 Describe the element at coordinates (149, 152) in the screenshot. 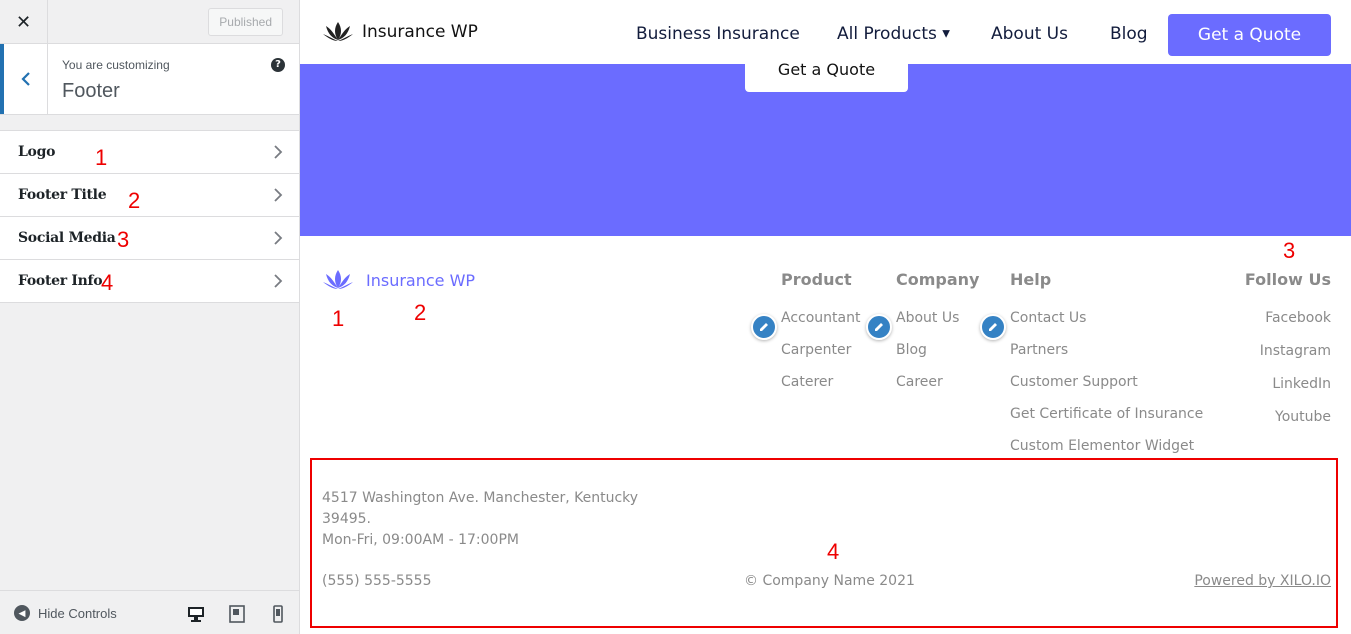

I see `section-logo: Logo 1` at that location.